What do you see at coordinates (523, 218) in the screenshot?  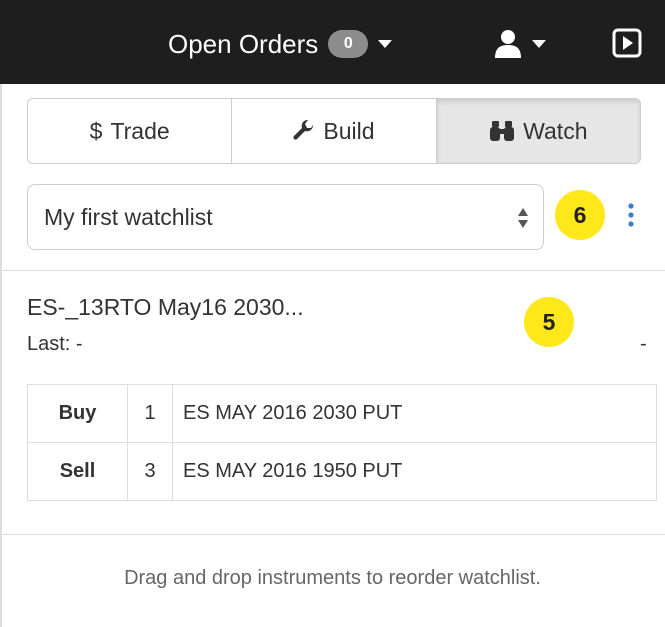 I see `select-arrows-icon` at bounding box center [523, 218].